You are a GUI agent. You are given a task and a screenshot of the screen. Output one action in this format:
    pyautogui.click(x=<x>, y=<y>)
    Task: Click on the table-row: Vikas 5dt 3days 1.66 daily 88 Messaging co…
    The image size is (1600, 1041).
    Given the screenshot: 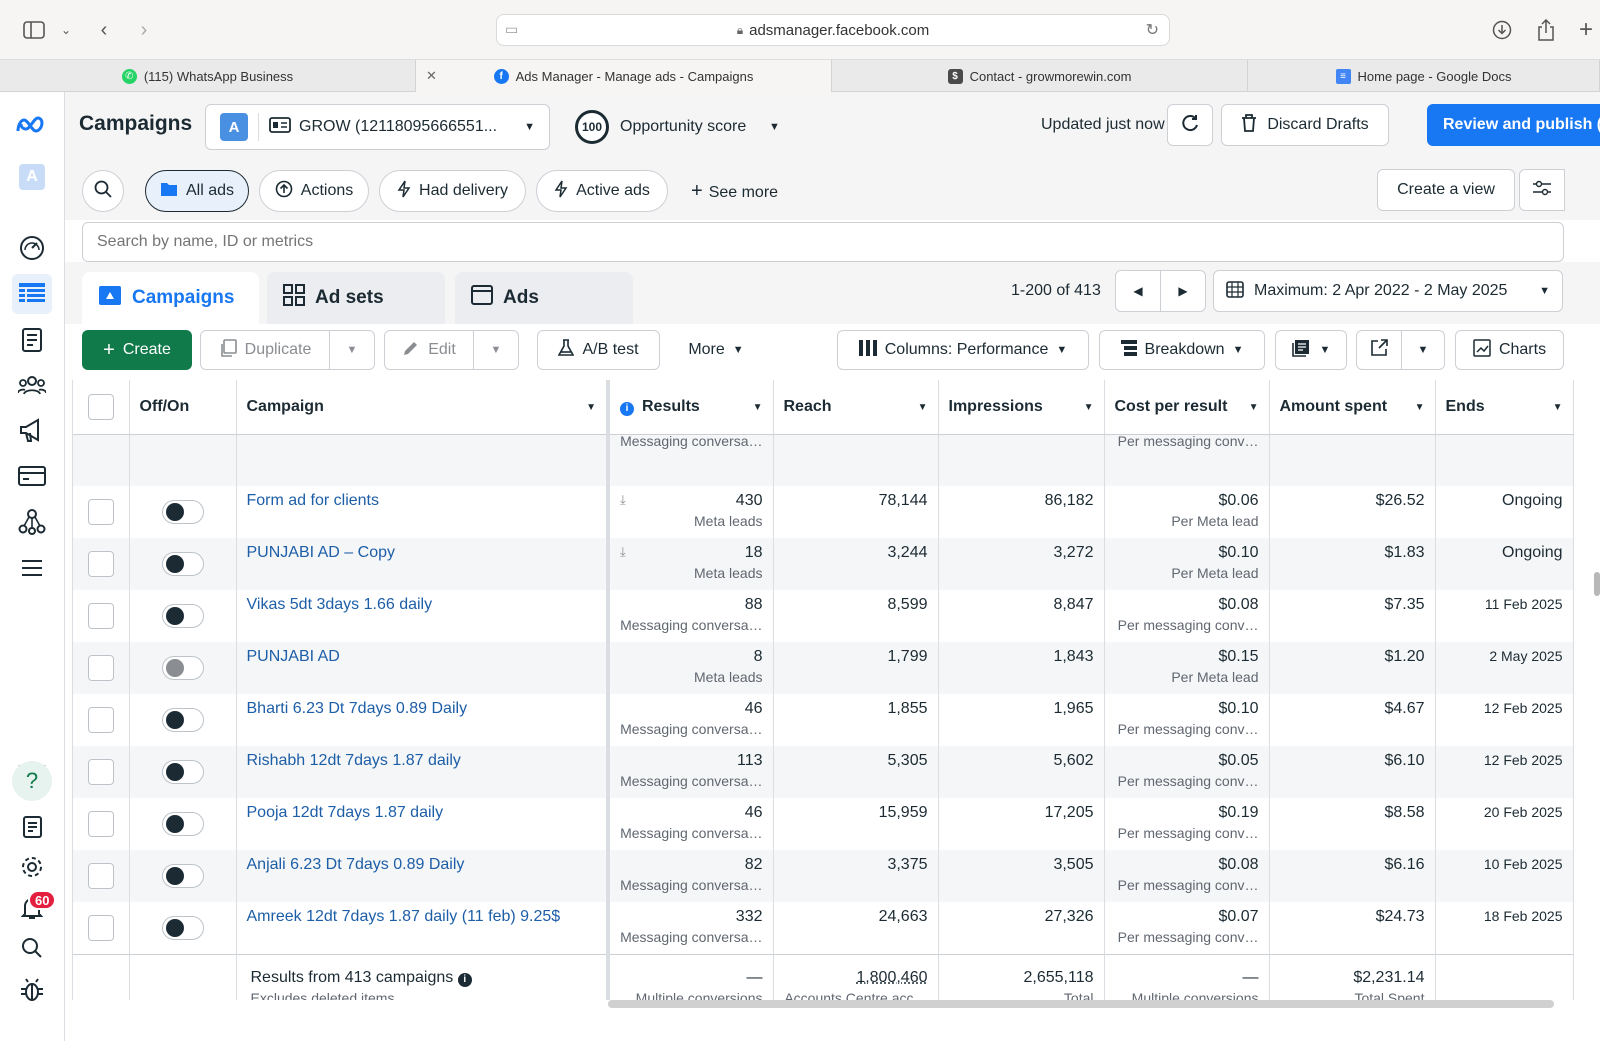 What is the action you would take?
    pyautogui.click(x=823, y=616)
    